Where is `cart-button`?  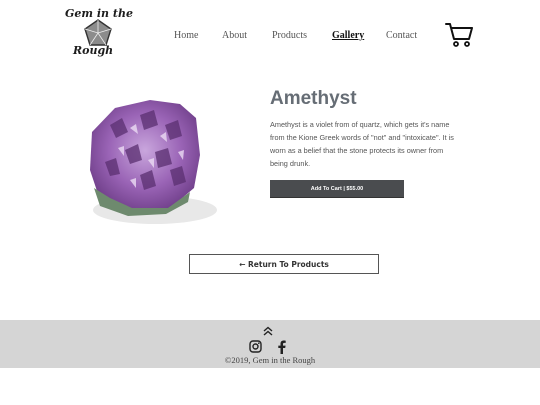 cart-button is located at coordinates (459, 37).